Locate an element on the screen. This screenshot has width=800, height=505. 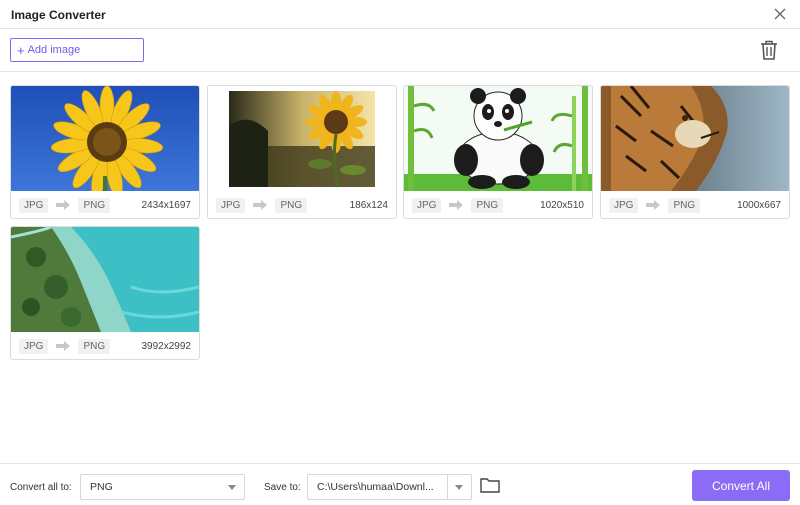
folder-icon is located at coordinates (490, 484).